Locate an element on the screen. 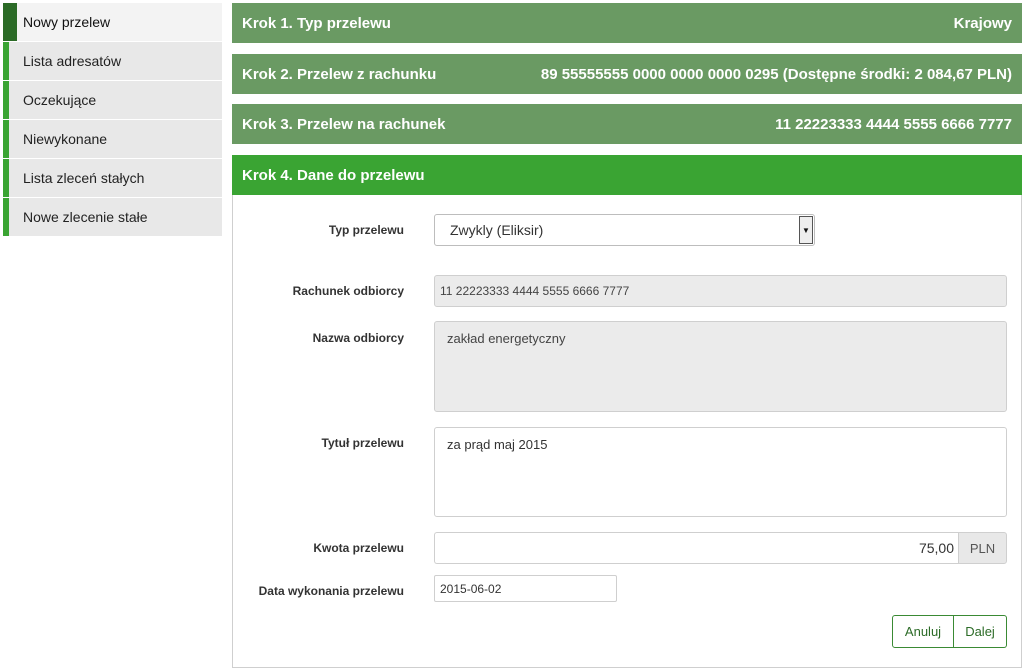 The width and height of the screenshot is (1024, 672). sidebar-item-standing-orders: Lista zleceń stałych is located at coordinates (112, 178).